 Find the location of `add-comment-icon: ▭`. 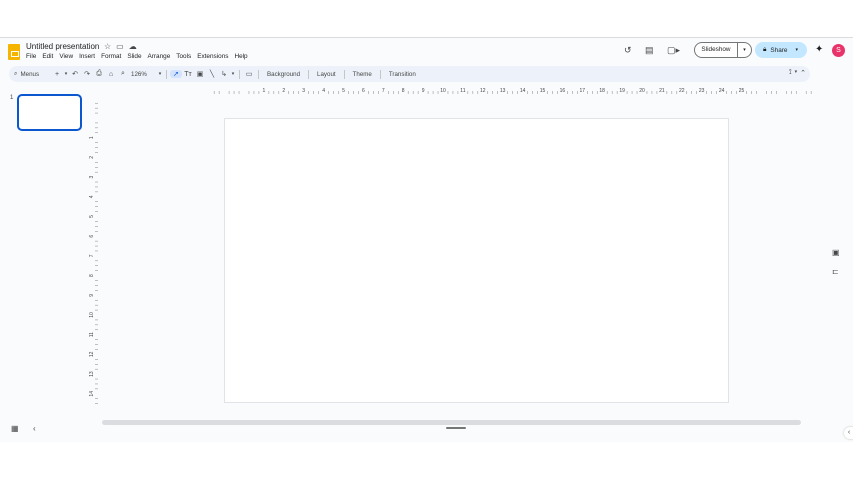

add-comment-icon: ▭ is located at coordinates (249, 74).